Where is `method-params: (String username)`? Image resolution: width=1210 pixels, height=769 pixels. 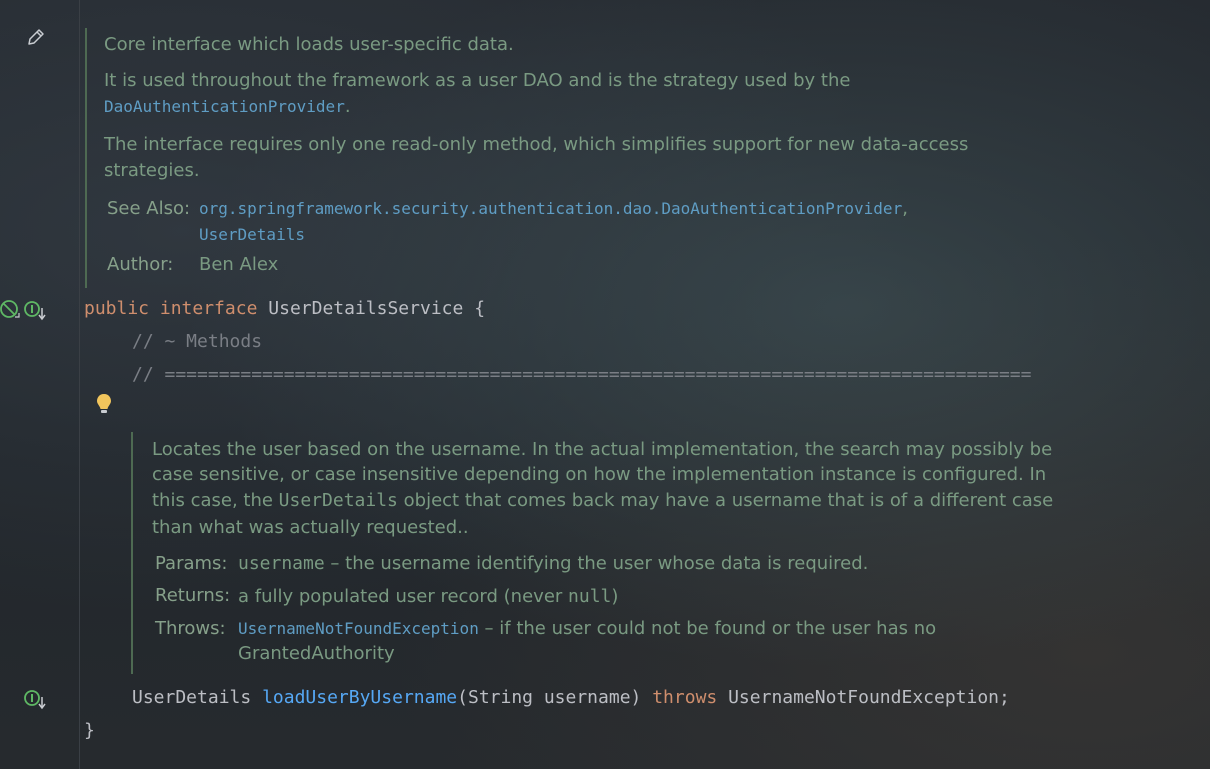
method-params: (String username) is located at coordinates (549, 697).